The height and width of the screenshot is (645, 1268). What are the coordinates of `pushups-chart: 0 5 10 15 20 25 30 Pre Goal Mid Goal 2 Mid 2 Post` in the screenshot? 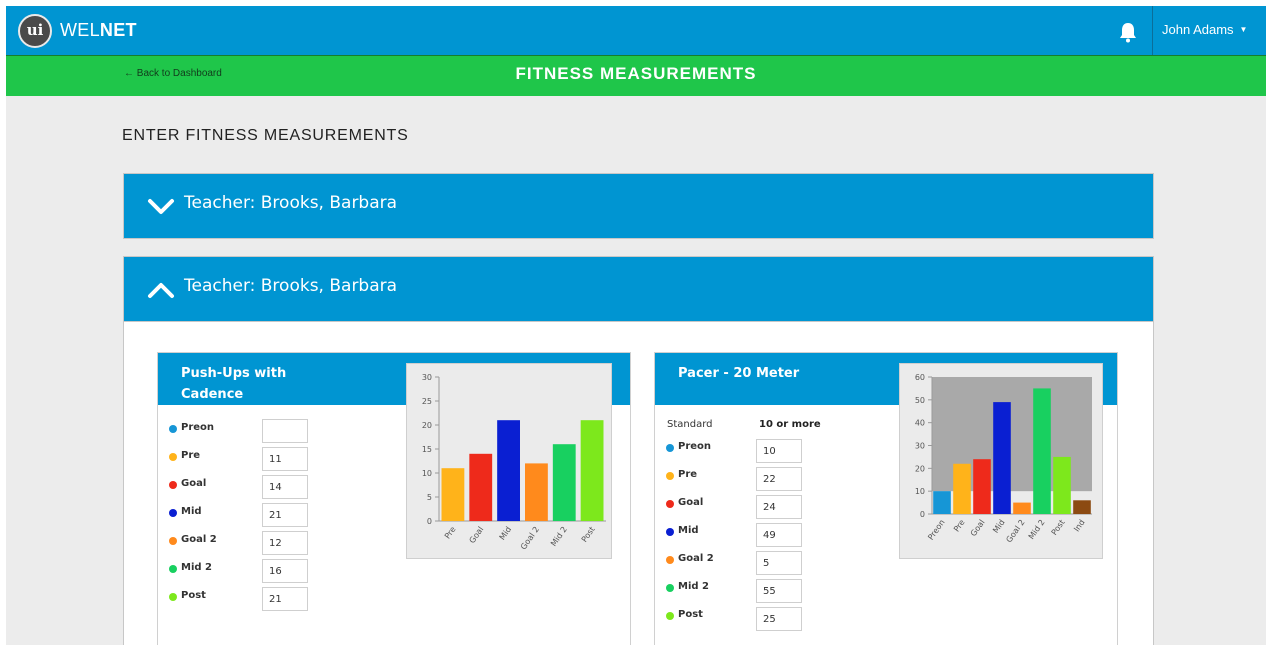 It's located at (509, 461).